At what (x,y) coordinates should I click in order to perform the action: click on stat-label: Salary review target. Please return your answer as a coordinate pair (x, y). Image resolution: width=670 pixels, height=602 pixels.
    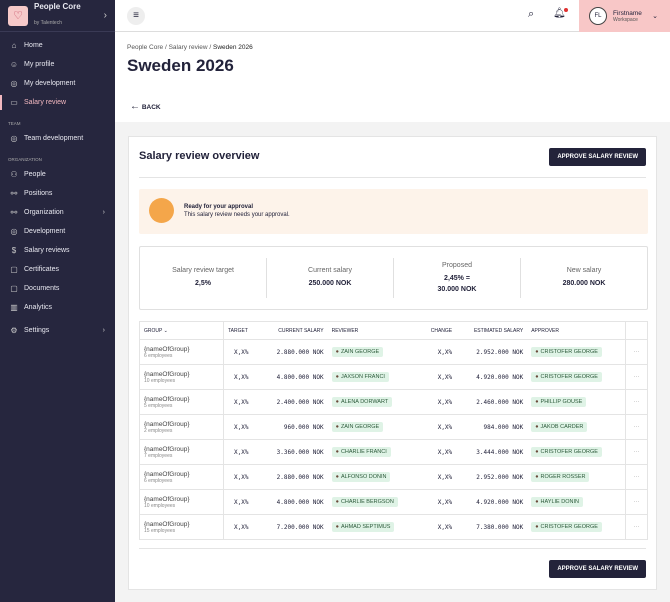
    Looking at the image, I should click on (203, 270).